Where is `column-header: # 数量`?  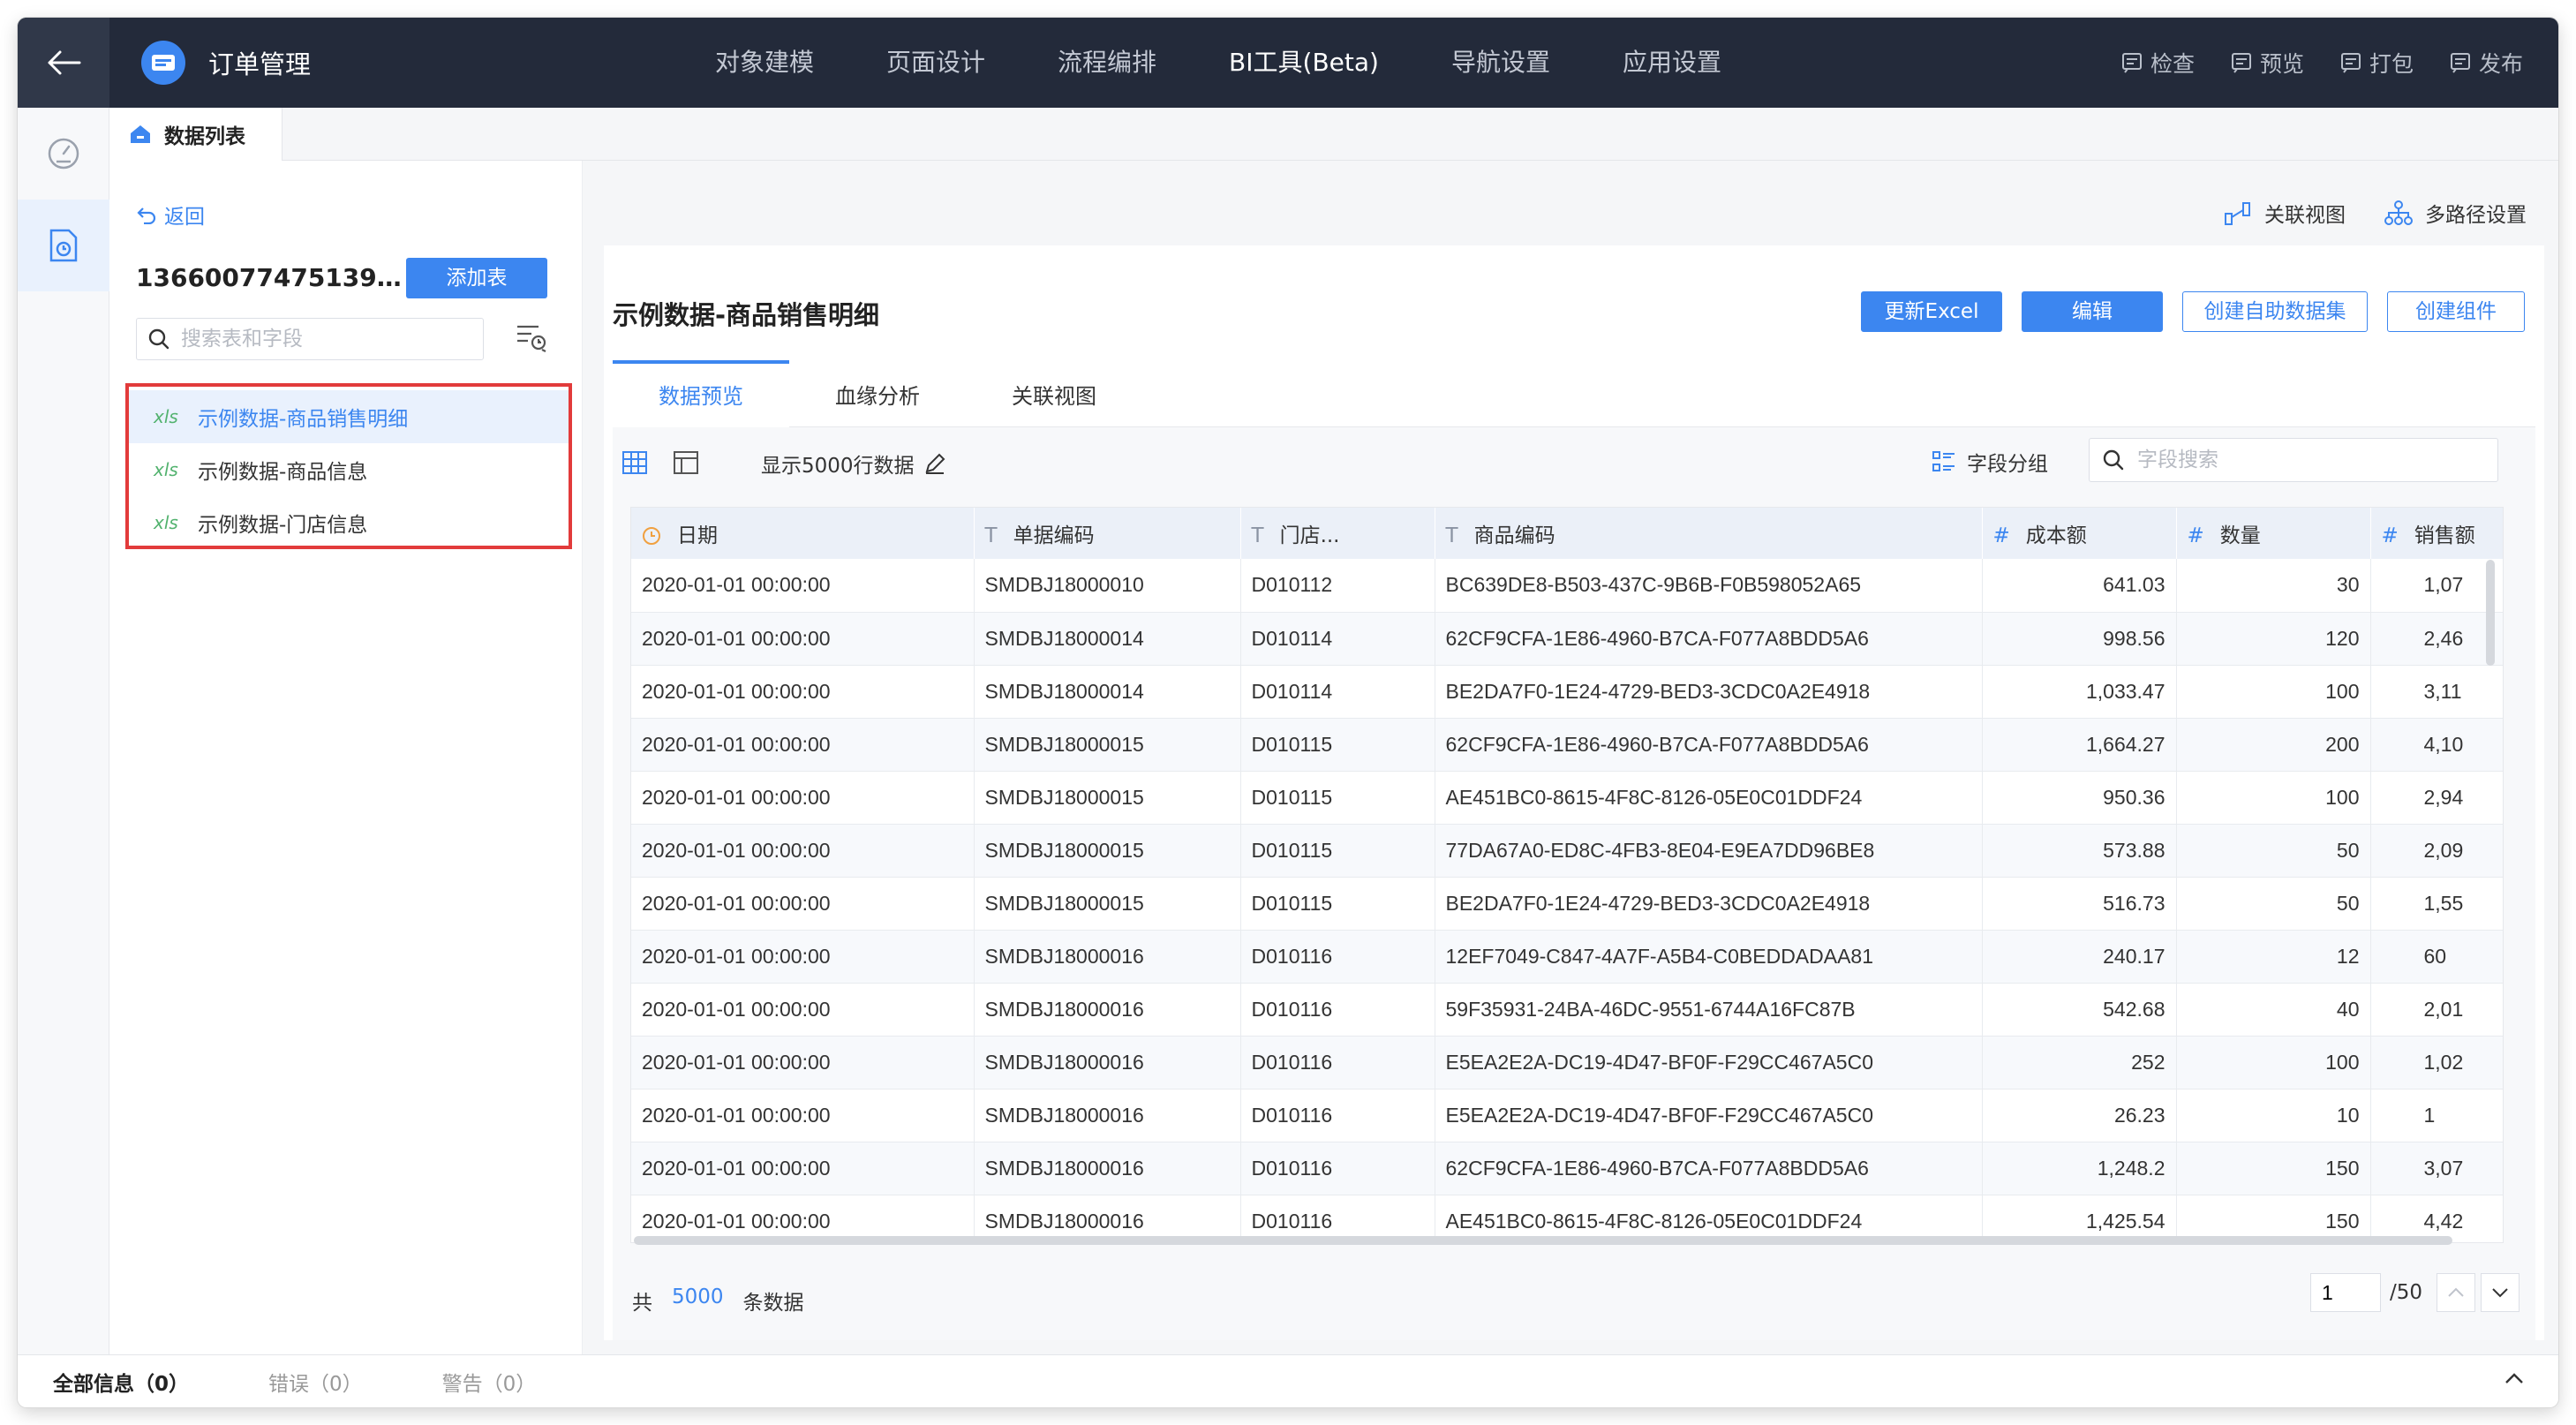 column-header: # 数量 is located at coordinates (2274, 533).